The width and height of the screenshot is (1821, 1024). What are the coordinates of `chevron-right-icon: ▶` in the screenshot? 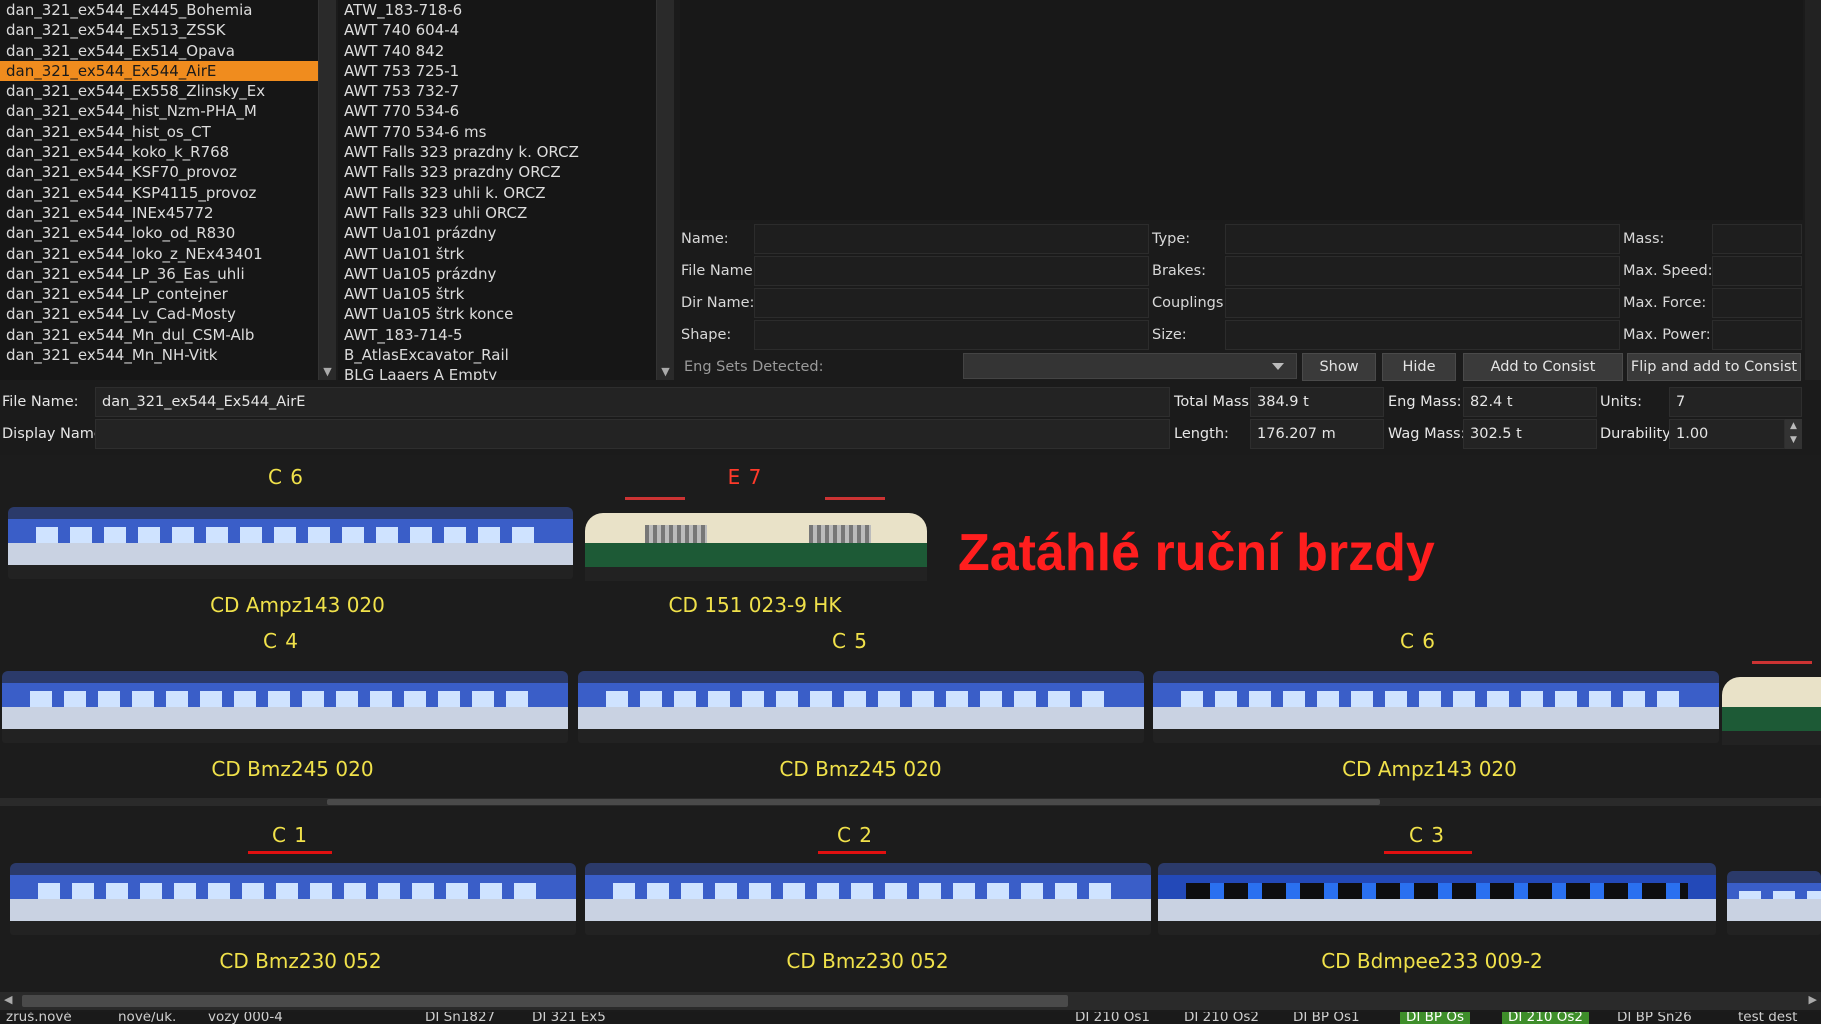 It's located at (1813, 999).